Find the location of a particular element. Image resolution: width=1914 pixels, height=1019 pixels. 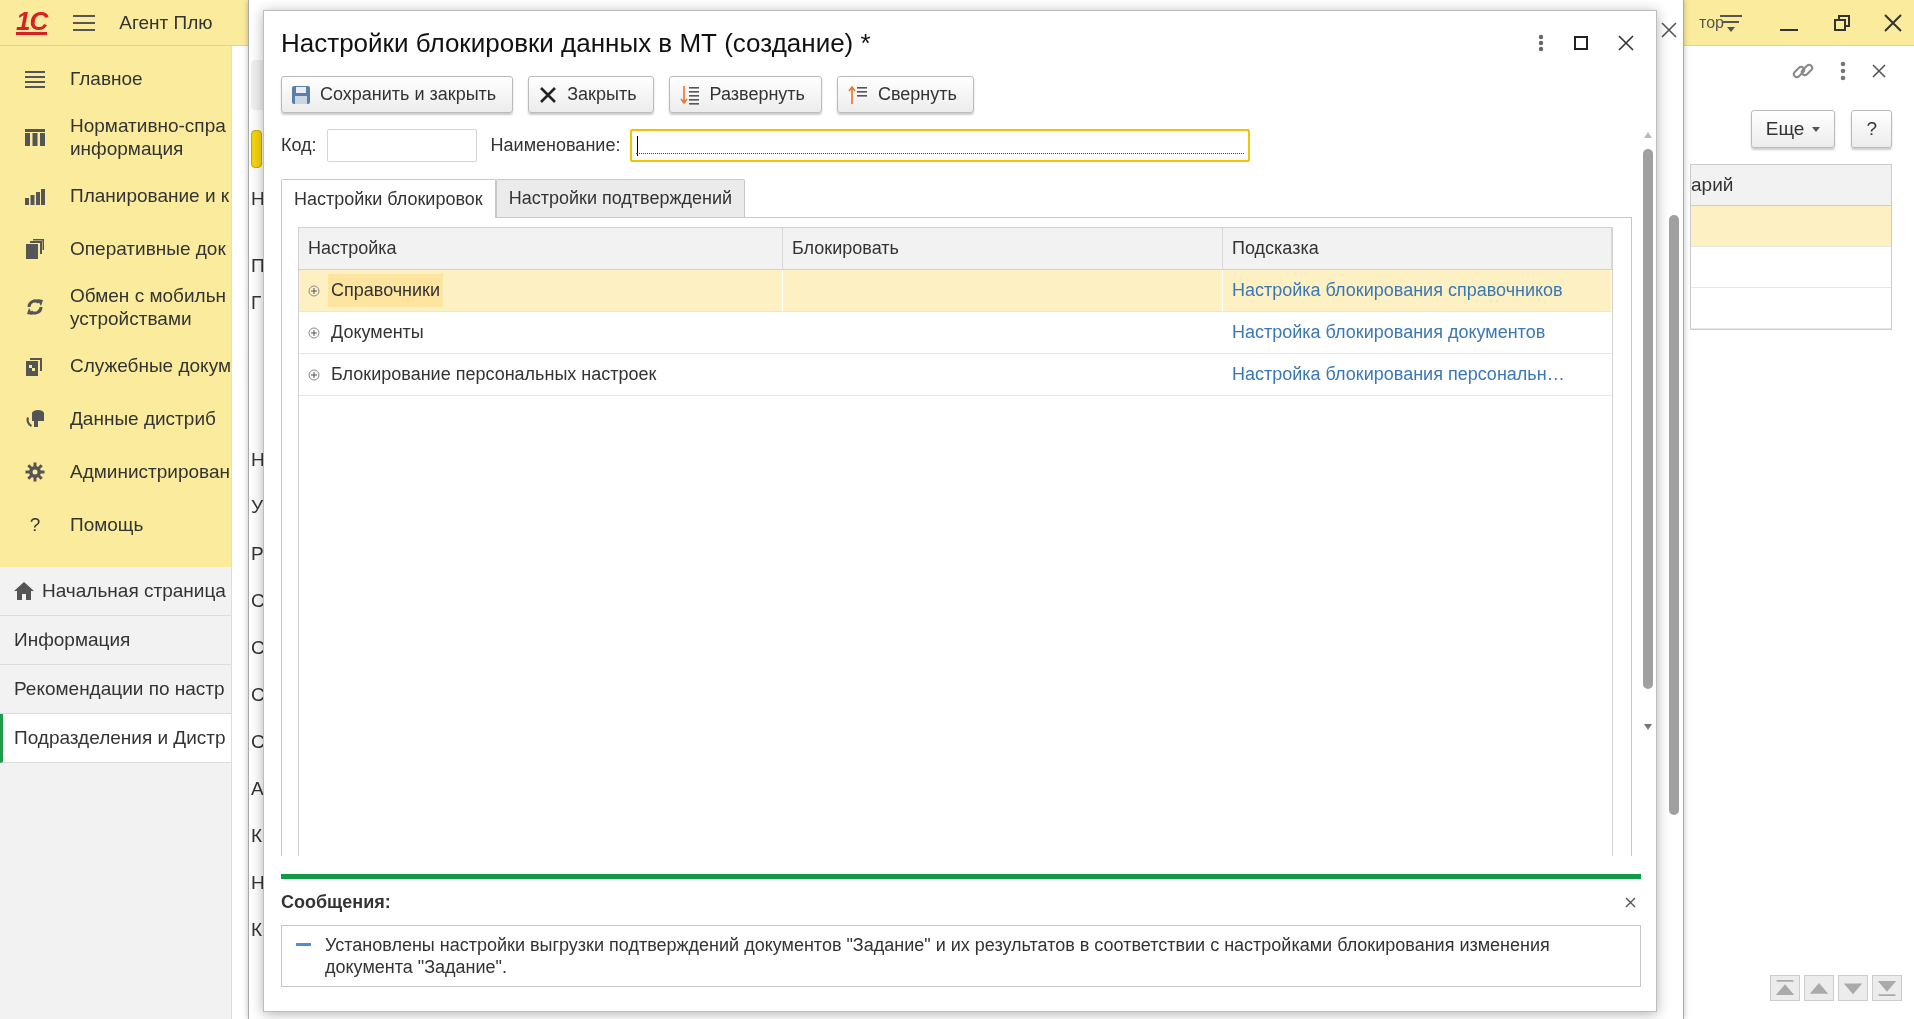

open-page-tab: Информация is located at coordinates (115, 640).